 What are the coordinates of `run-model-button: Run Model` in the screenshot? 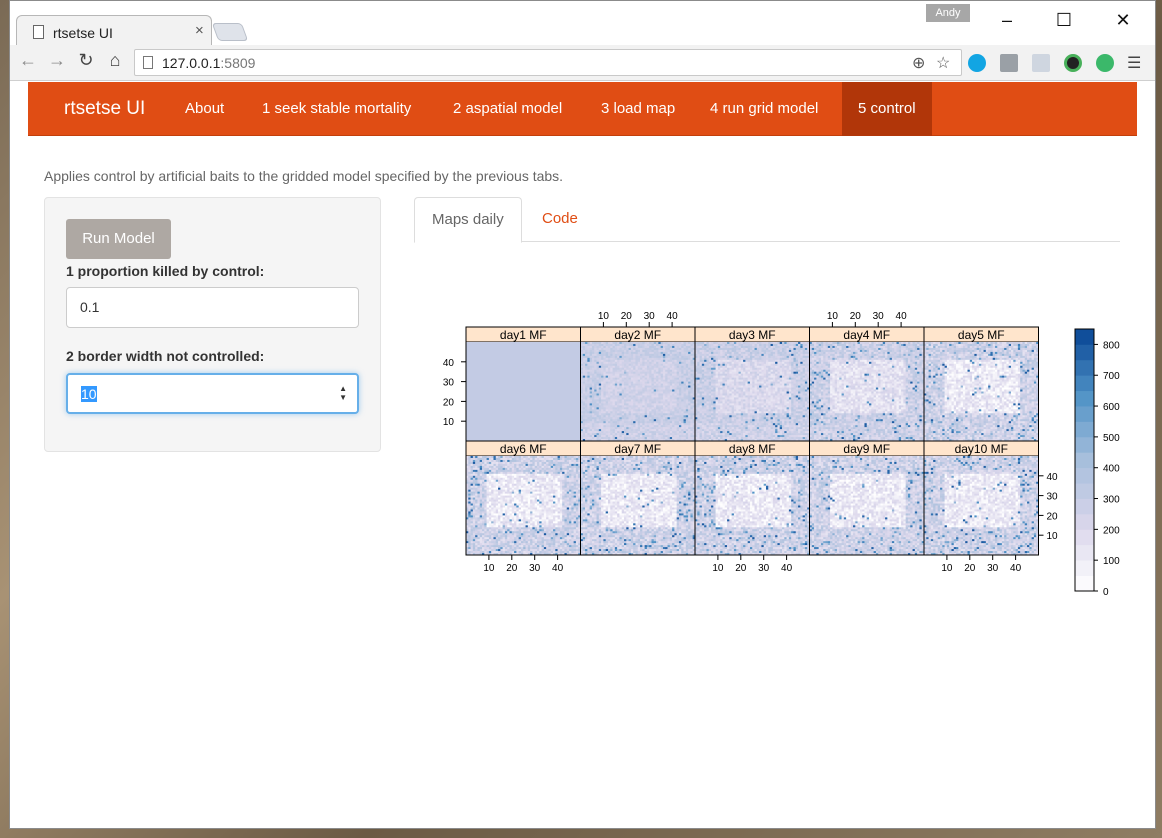 It's located at (118, 239).